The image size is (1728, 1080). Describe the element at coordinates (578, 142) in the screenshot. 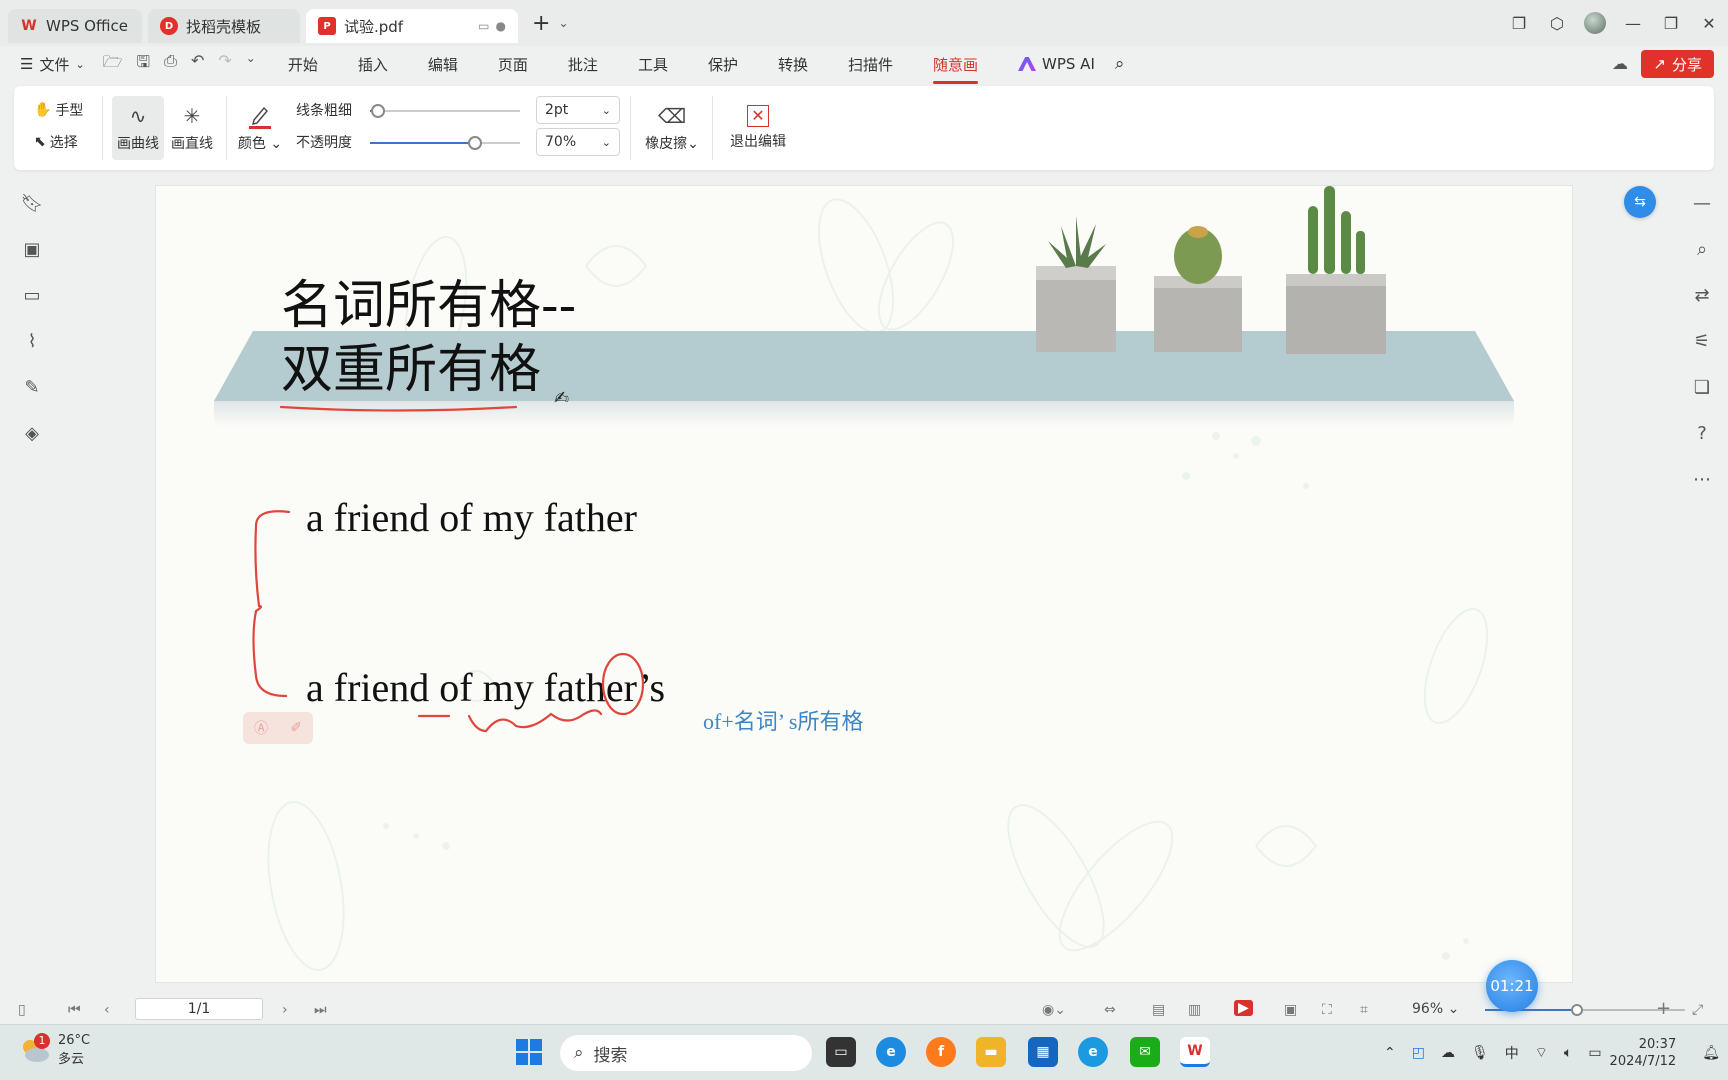

I see `opacity-select: 70% ⌄` at that location.